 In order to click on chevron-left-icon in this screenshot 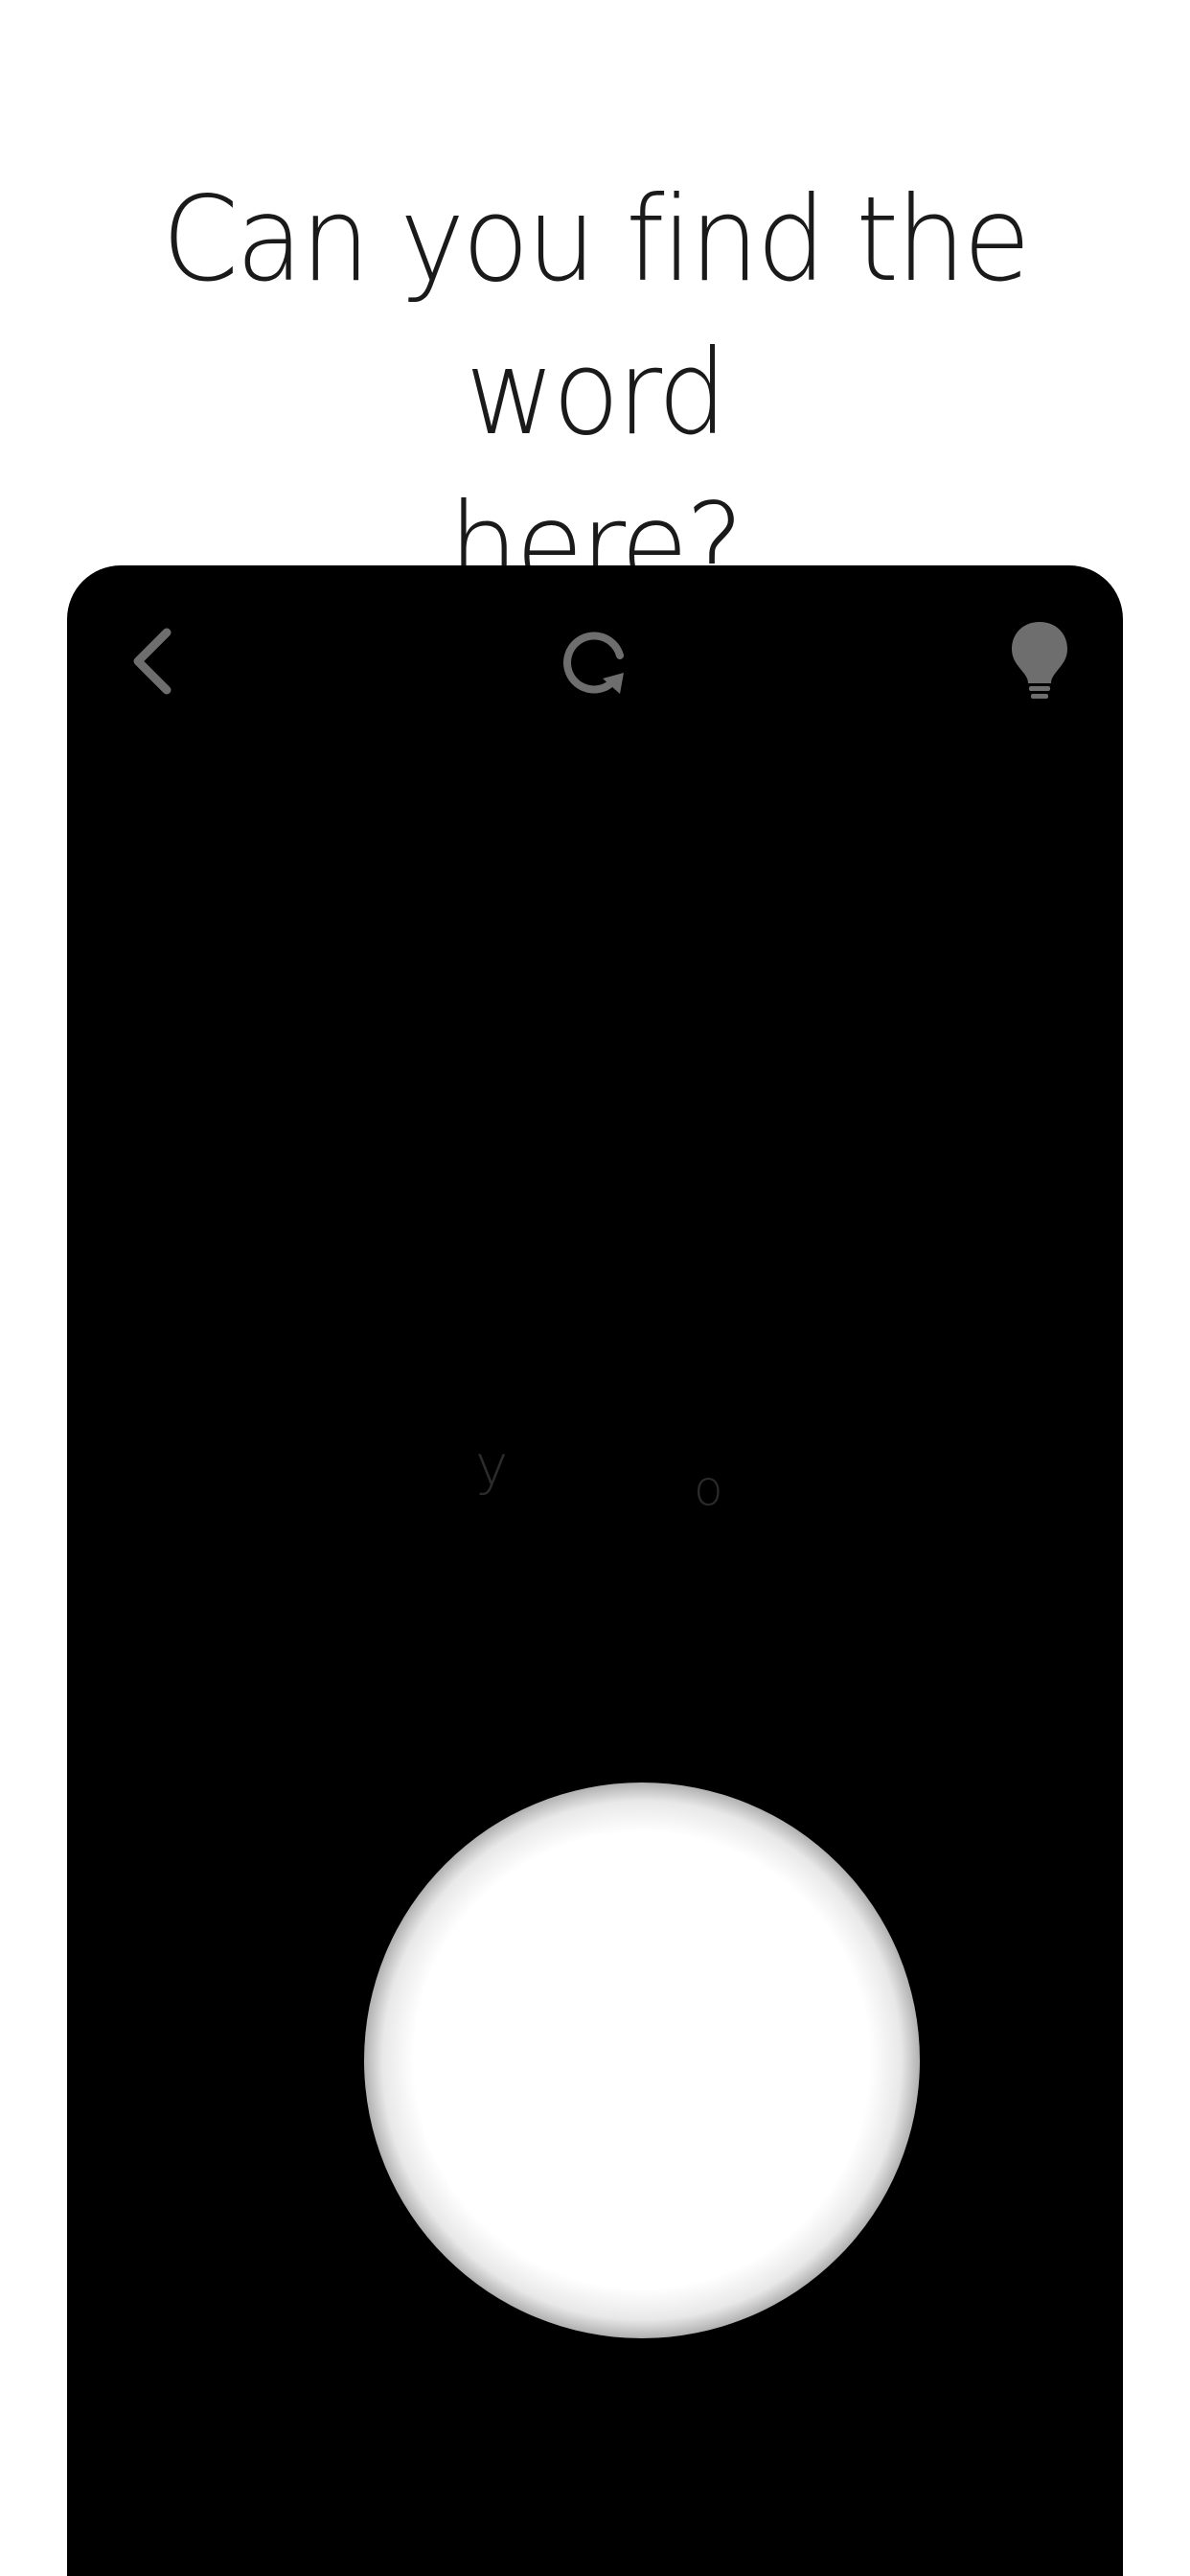, I will do `click(152, 661)`.